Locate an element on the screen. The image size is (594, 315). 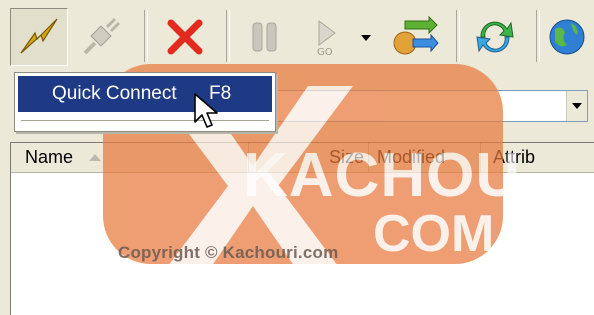
file-list-header: Name Size Modified Attrib is located at coordinates (302, 158).